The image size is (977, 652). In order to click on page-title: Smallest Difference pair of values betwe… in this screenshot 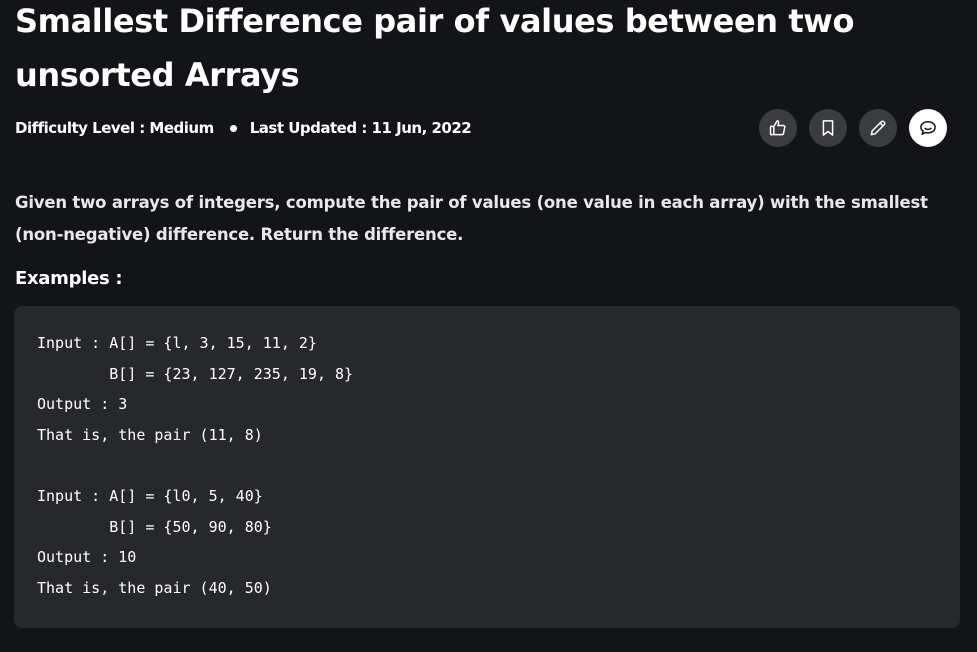, I will do `click(435, 48)`.